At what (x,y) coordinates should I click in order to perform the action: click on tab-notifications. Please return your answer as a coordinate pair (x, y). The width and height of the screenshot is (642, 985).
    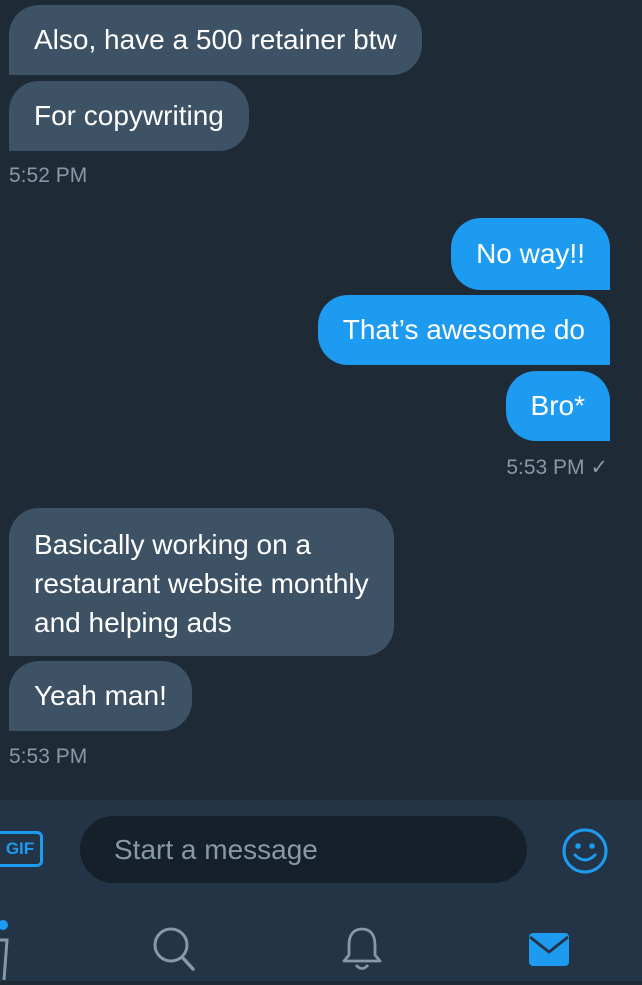
    Looking at the image, I should click on (362, 949).